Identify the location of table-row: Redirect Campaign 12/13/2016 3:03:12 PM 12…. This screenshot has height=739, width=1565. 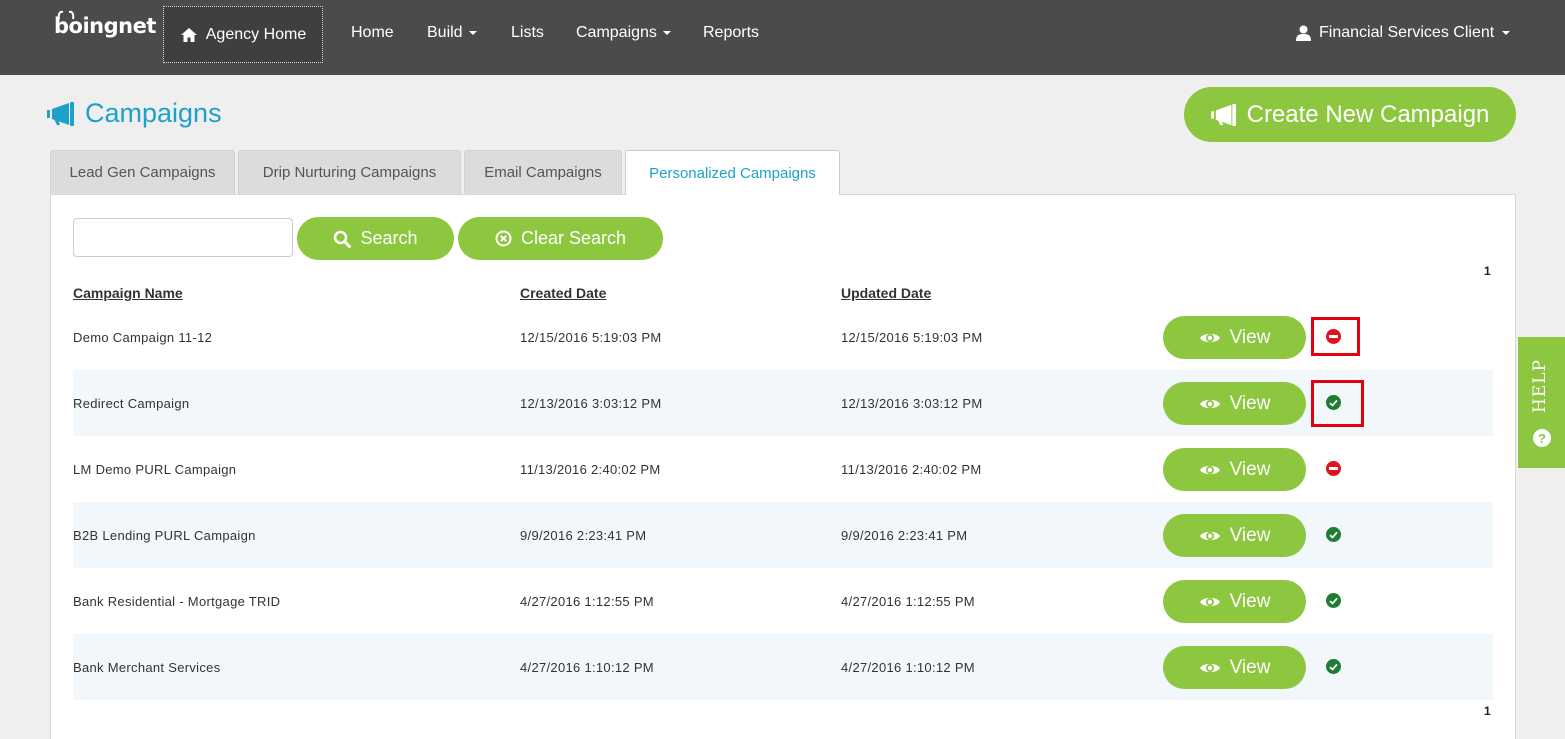
(783, 403).